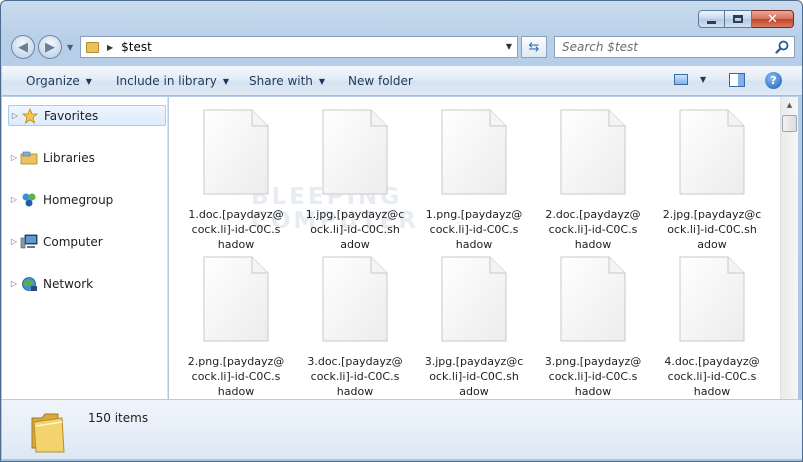 The width and height of the screenshot is (803, 462). Describe the element at coordinates (281, 81) in the screenshot. I see `share-with-label: Share with` at that location.